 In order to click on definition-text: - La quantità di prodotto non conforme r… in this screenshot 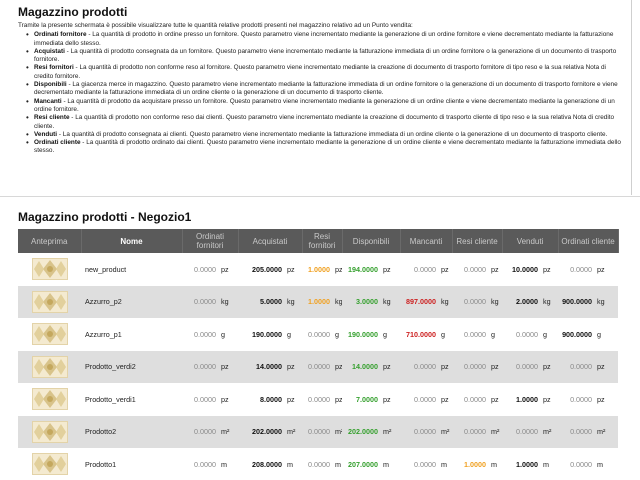, I will do `click(324, 122)`.